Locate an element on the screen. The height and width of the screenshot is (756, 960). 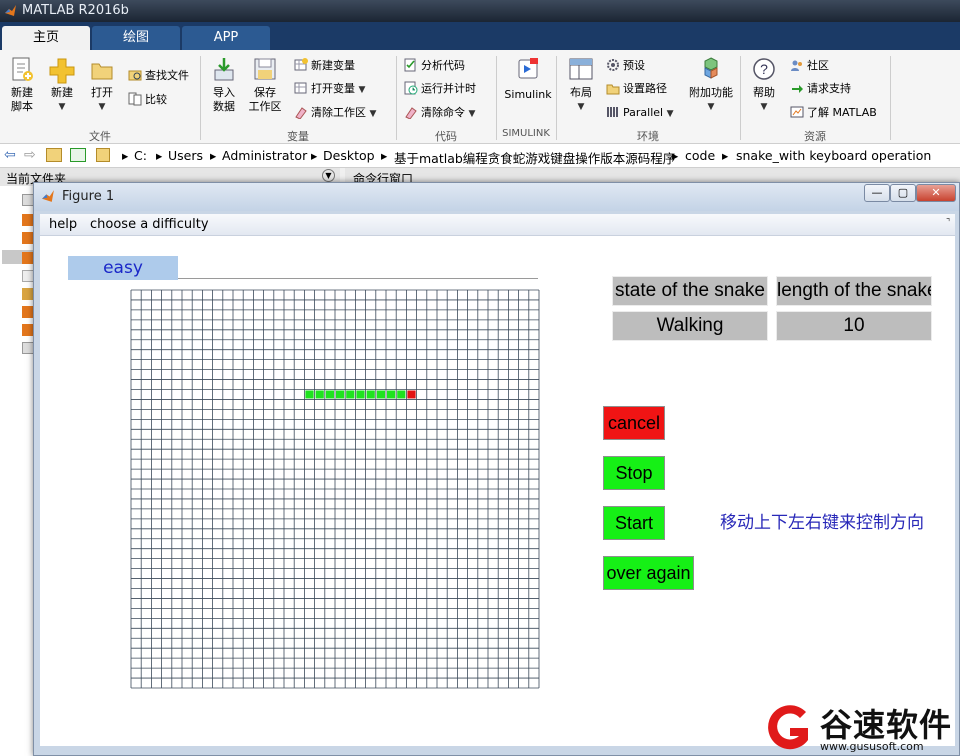
simulink-icon is located at coordinates (528, 68).